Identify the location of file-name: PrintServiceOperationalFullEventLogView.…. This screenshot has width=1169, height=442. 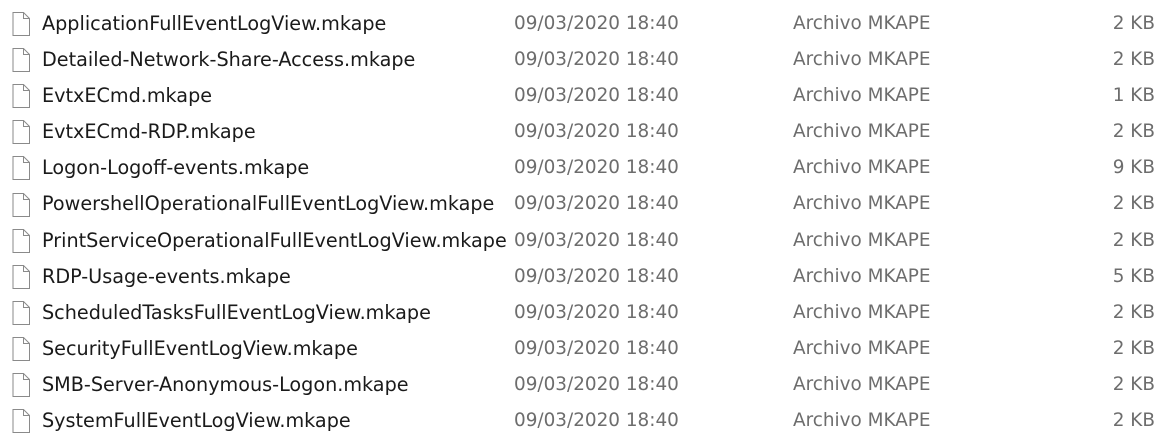
(274, 240).